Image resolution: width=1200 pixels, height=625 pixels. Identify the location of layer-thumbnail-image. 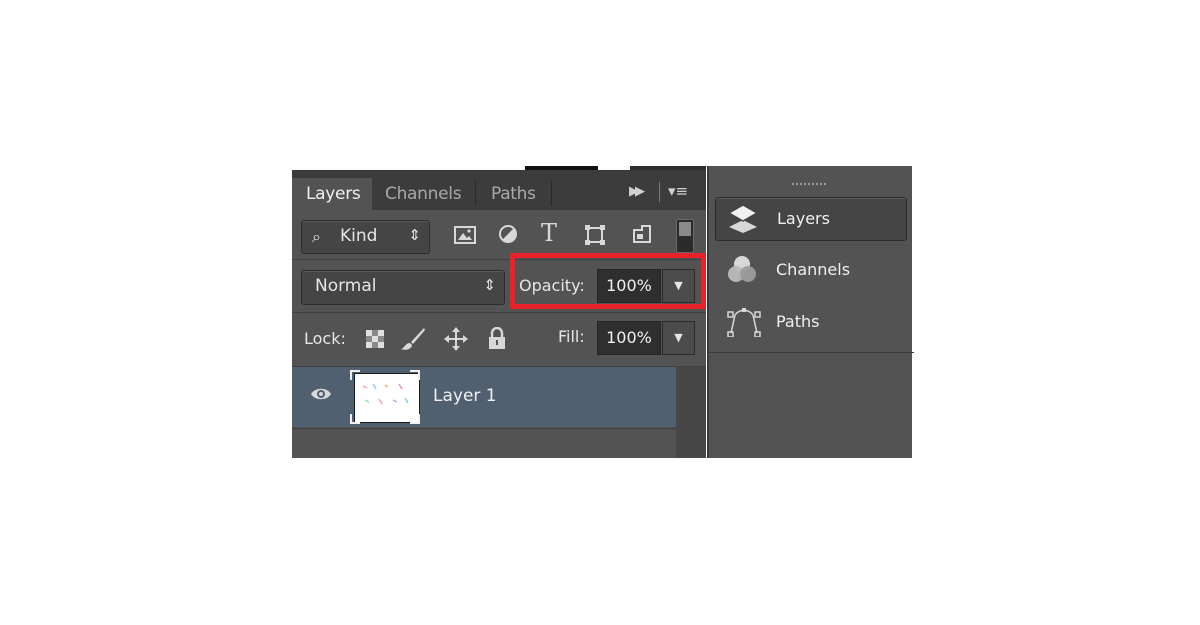
(385, 394).